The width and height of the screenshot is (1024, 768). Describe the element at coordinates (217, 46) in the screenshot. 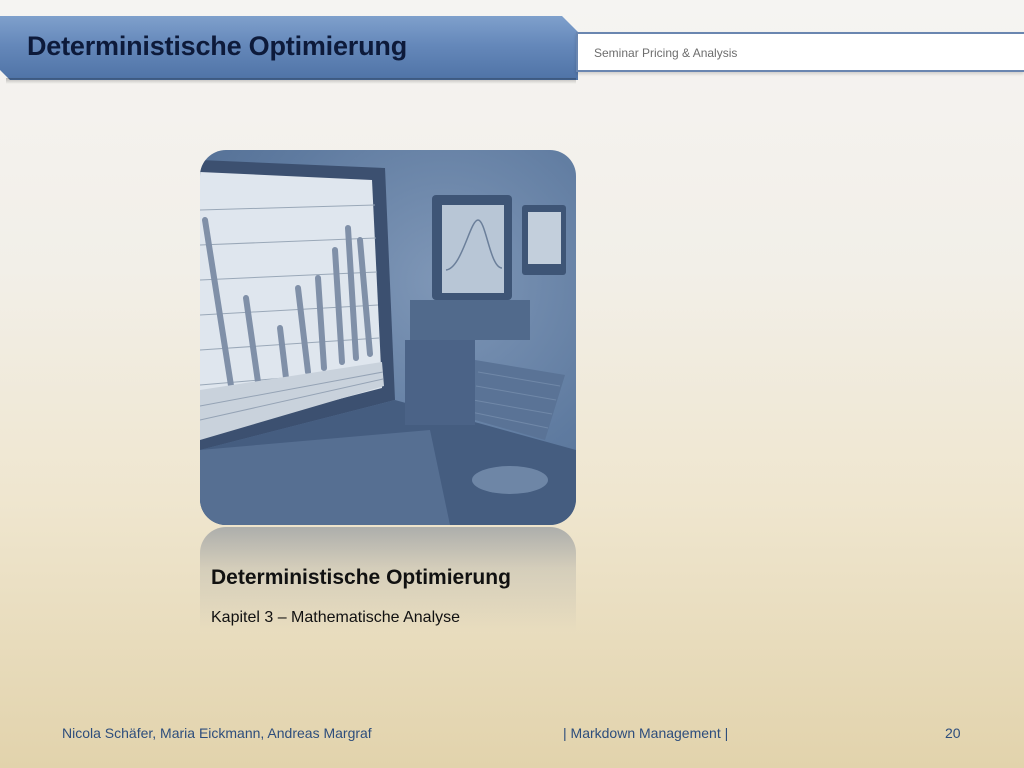

I see `slide-title: Deterministische Optimierung` at that location.